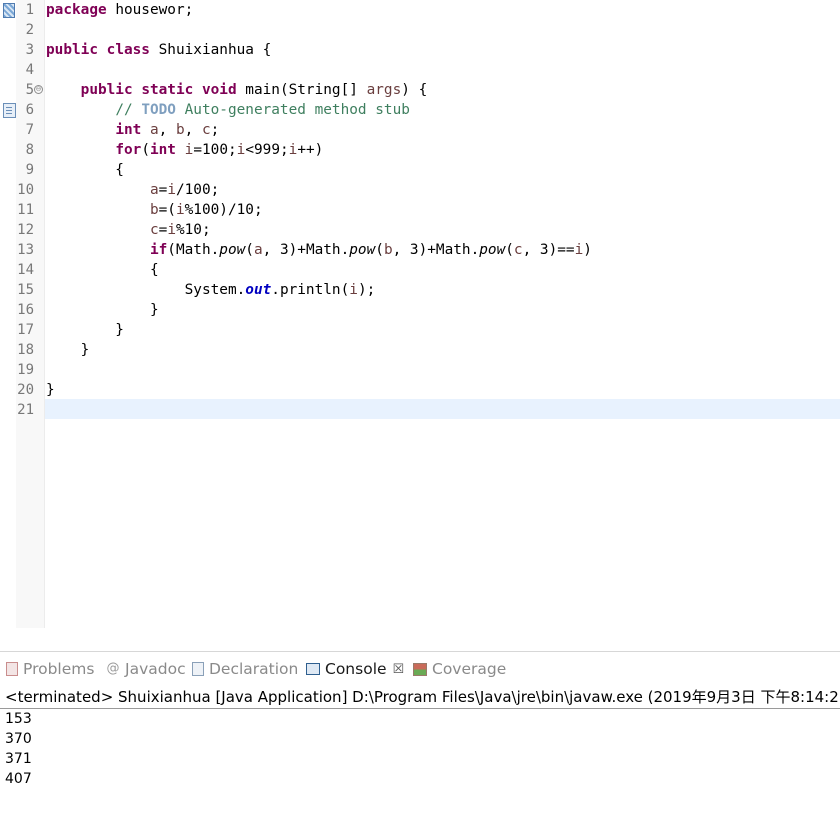 The width and height of the screenshot is (840, 821). I want to click on code-line: 18 }, so click(420, 350).